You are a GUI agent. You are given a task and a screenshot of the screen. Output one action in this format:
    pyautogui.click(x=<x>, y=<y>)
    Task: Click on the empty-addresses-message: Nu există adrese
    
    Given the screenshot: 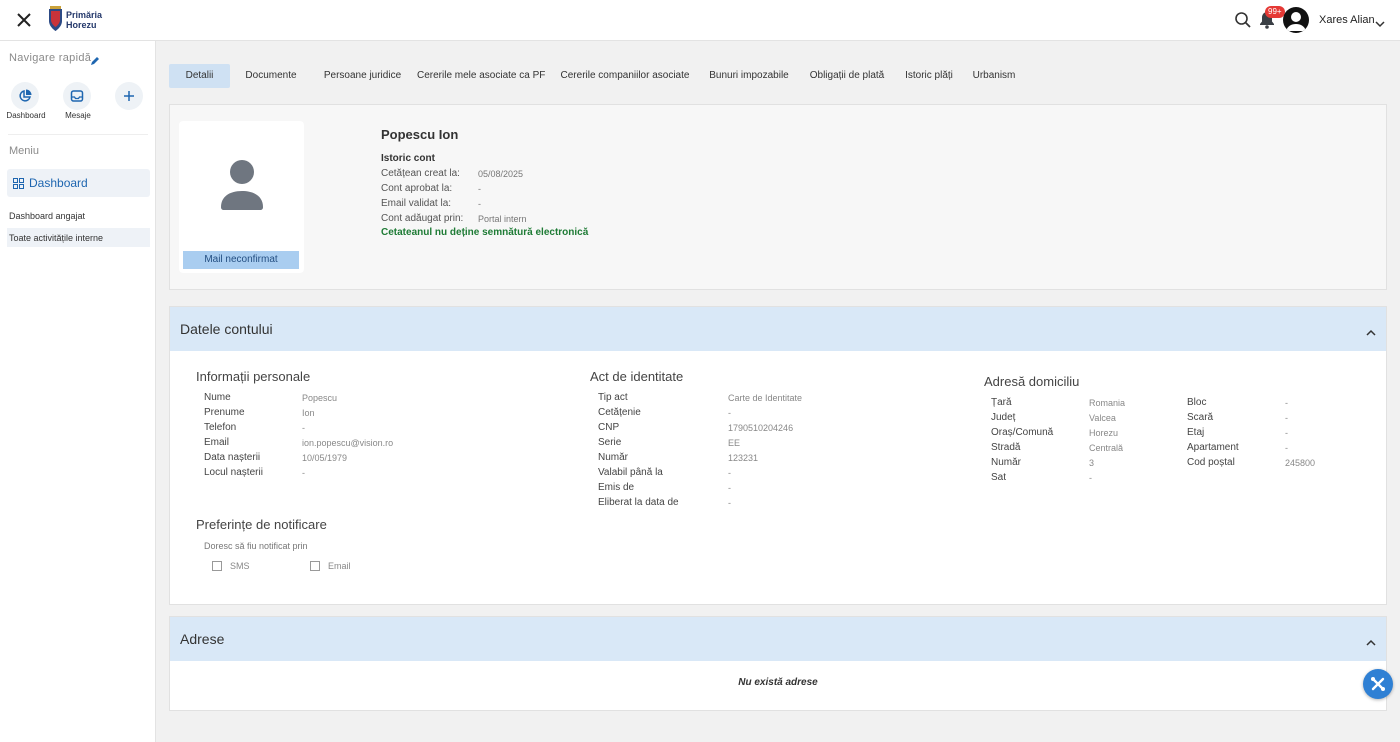 What is the action you would take?
    pyautogui.click(x=778, y=682)
    